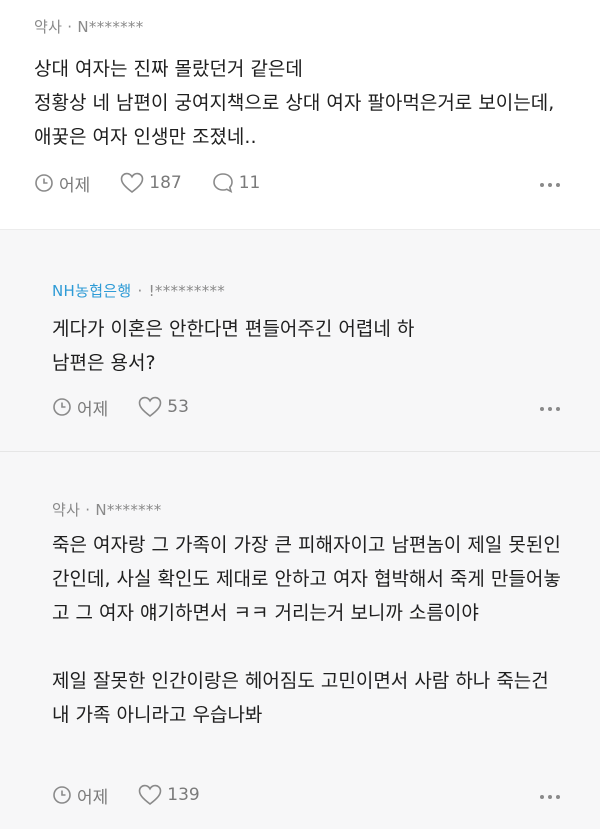  Describe the element at coordinates (165, 183) in the screenshot. I see `like-count: 187` at that location.